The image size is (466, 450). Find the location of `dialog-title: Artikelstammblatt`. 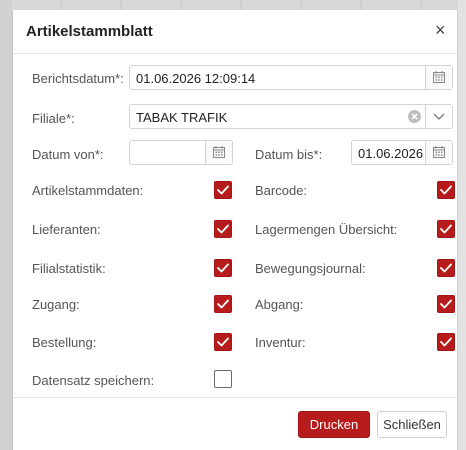

dialog-title: Artikelstammblatt is located at coordinates (89, 31).